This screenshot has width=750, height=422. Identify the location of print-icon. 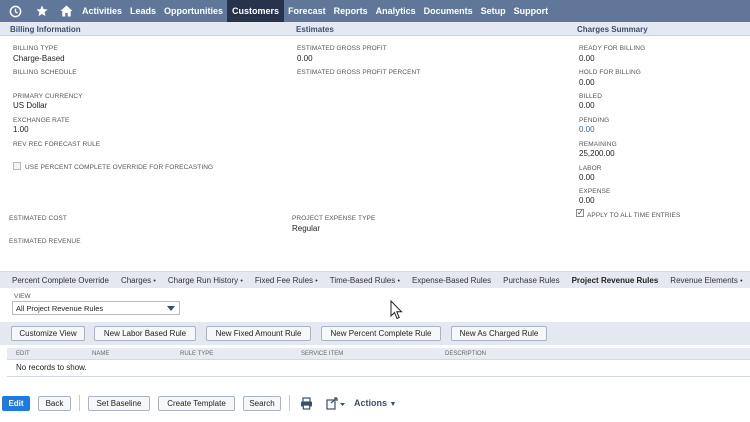
(306, 403).